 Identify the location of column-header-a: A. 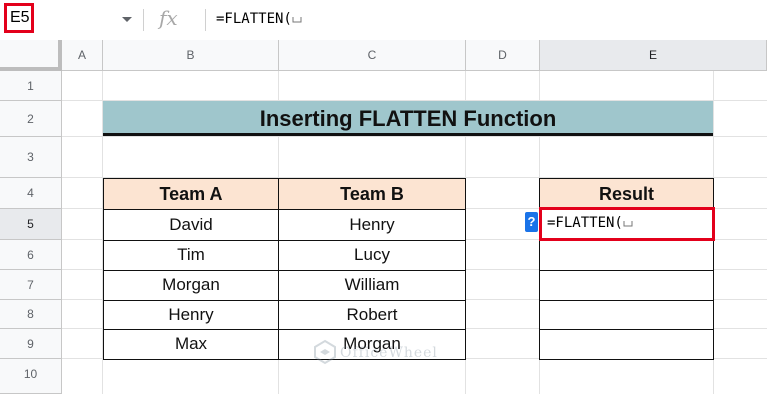
(82, 55).